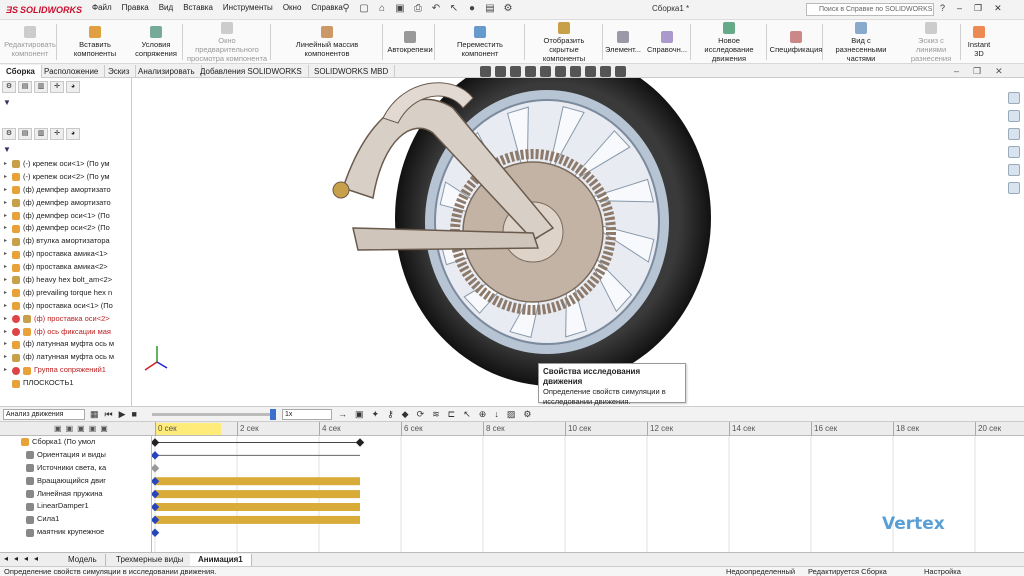  I want to click on tree-item: ▸ (ф) втулка амортизатора, so click(65, 241).